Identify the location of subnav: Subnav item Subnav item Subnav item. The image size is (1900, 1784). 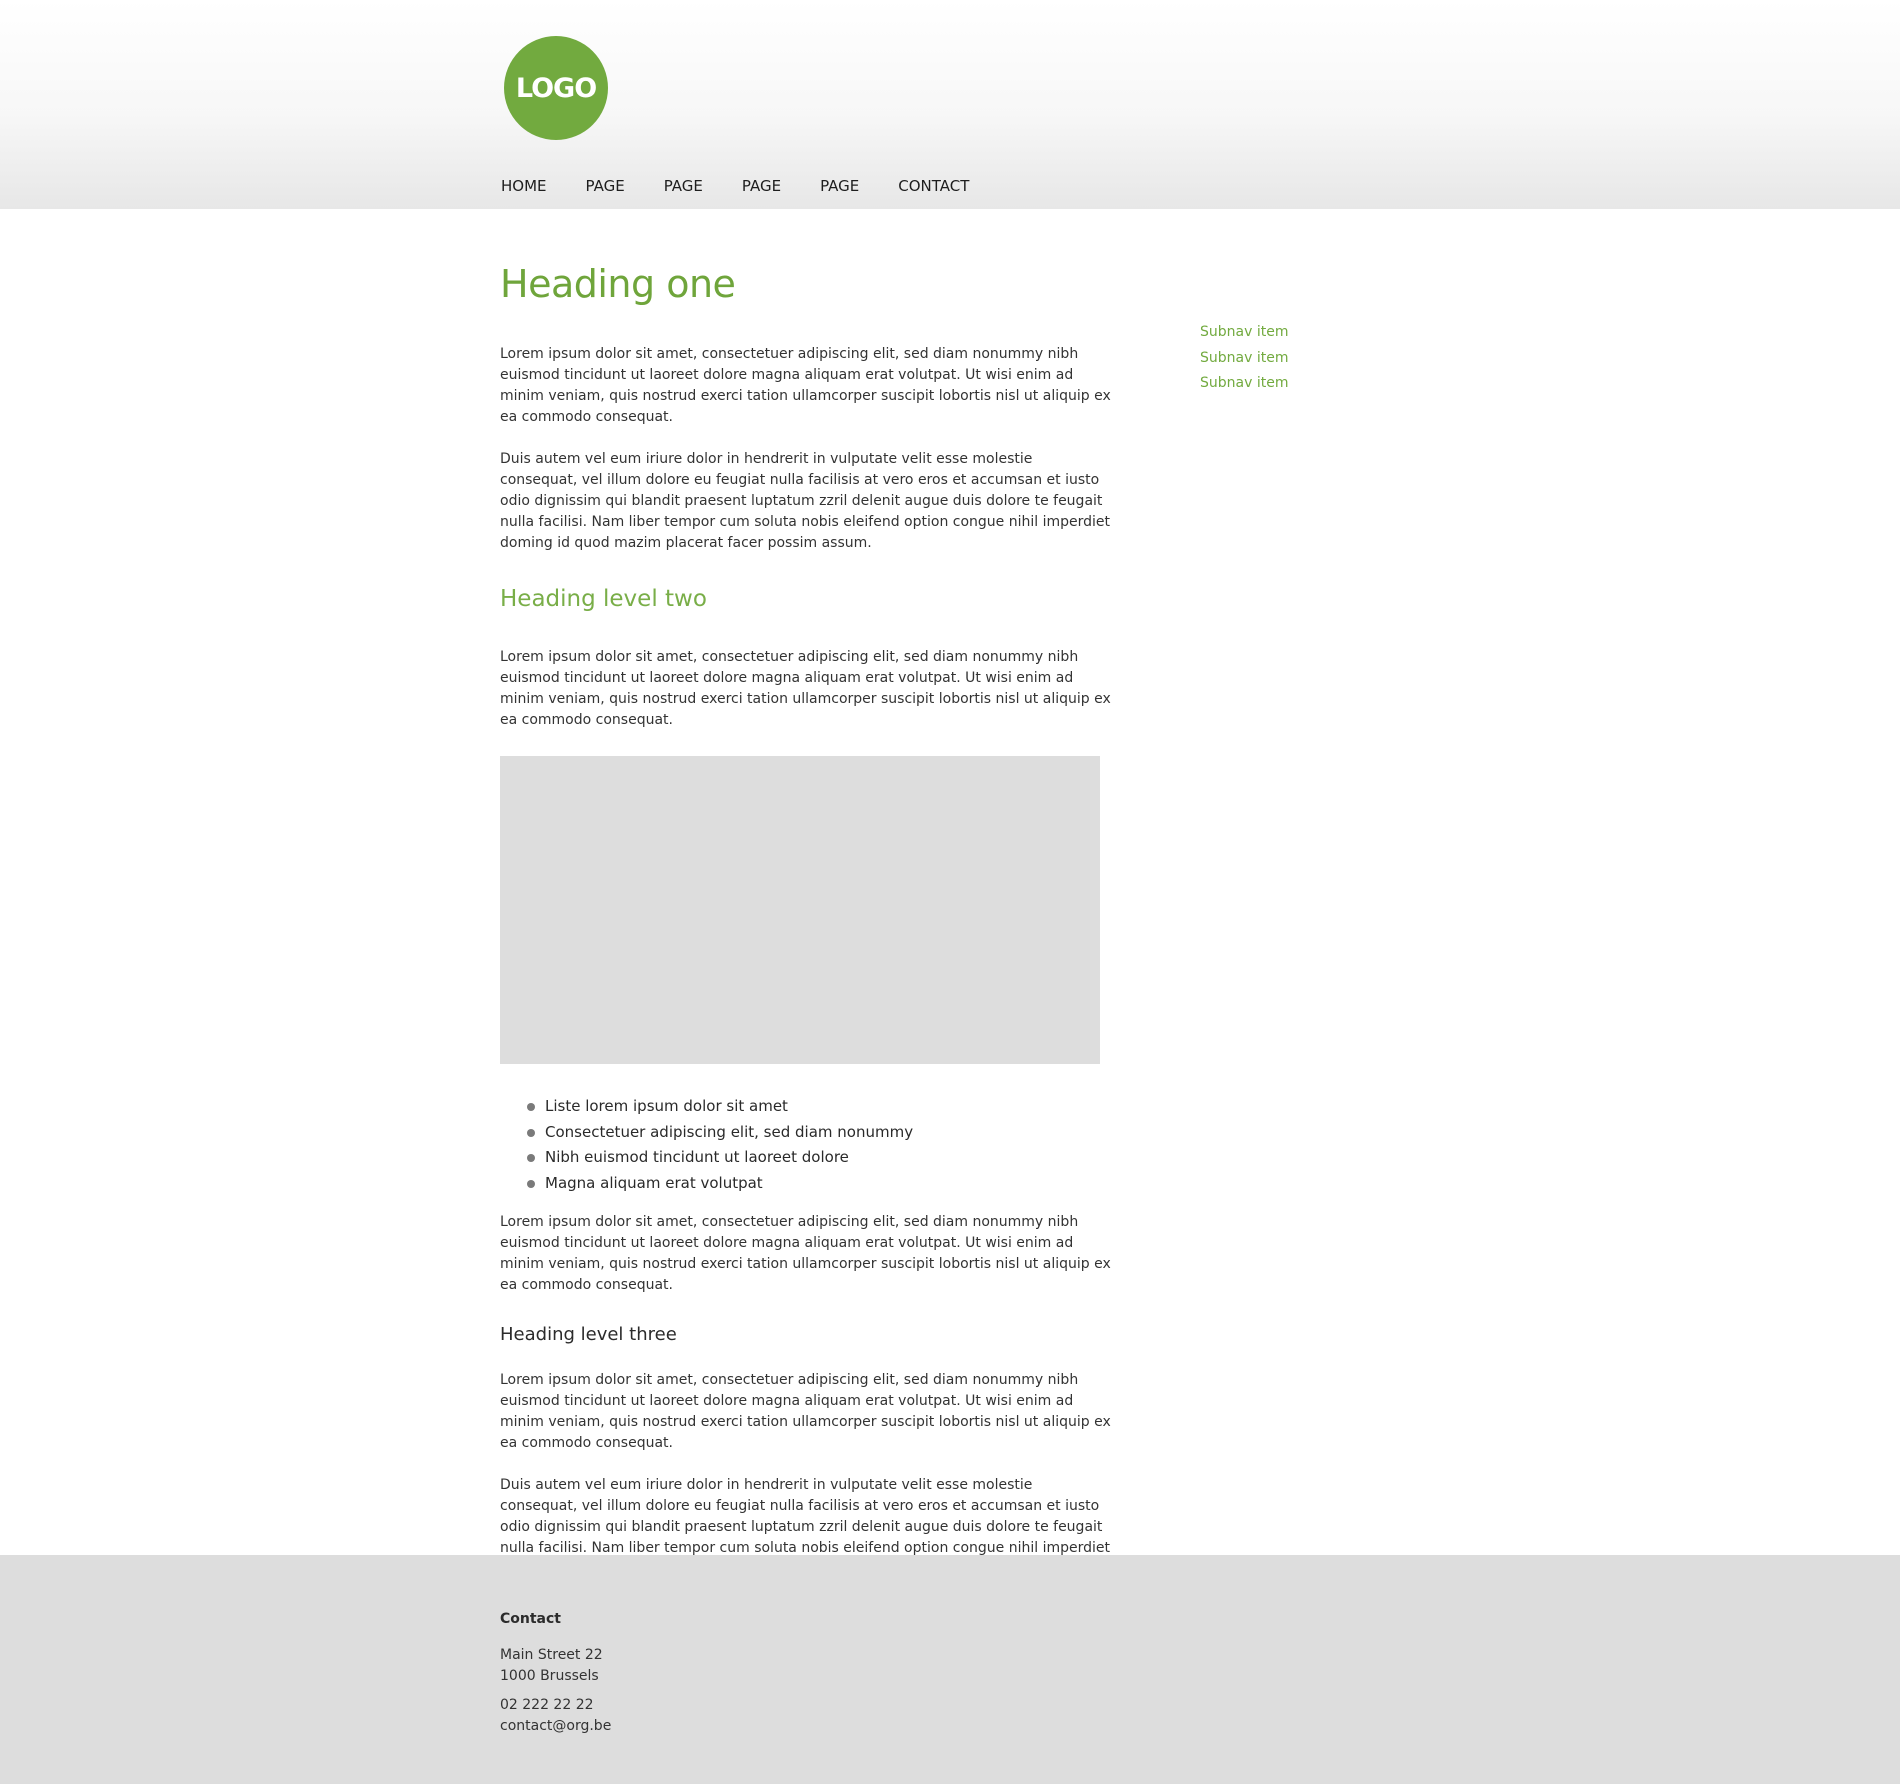
(1244, 358).